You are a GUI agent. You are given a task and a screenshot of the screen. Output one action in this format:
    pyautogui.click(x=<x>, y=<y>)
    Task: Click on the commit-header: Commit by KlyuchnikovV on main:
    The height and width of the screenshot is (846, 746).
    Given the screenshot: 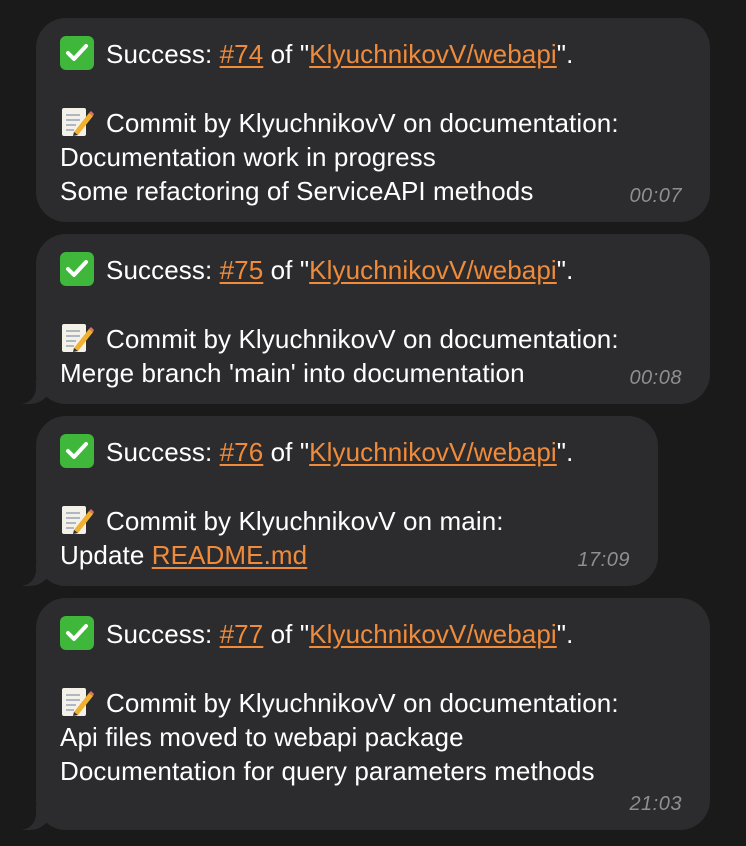 What is the action you would take?
    pyautogui.click(x=347, y=520)
    